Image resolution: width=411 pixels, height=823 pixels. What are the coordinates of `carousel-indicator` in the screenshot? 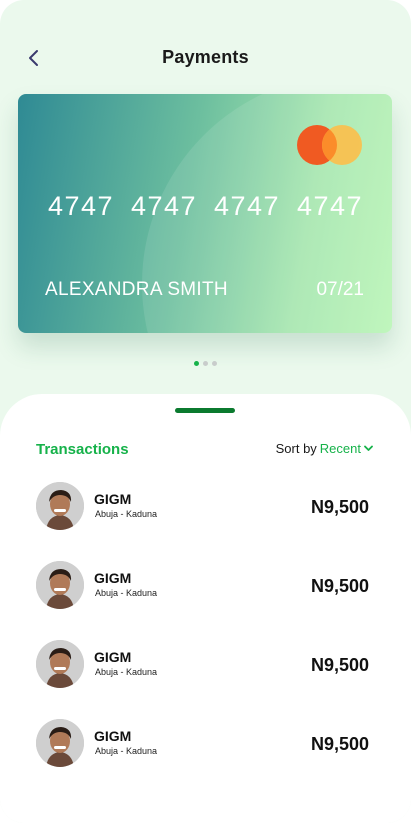 It's located at (205, 363).